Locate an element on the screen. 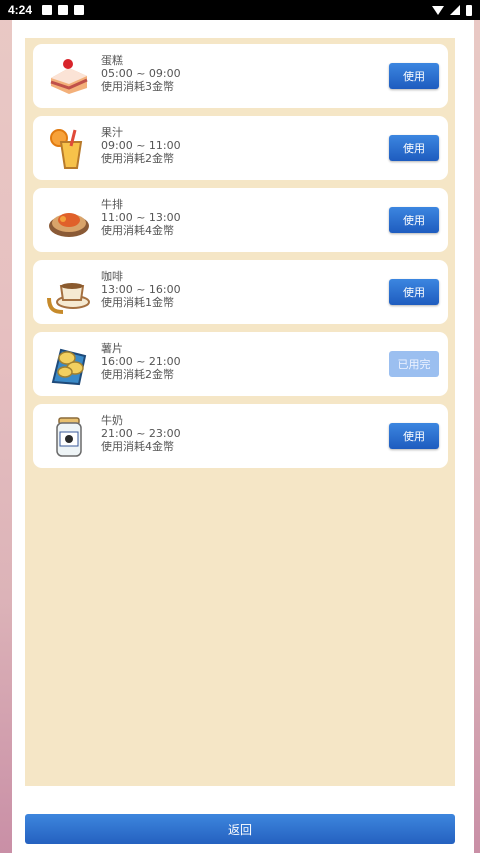 The width and height of the screenshot is (480, 853). food-time: 16:00 ~ 21:00 is located at coordinates (141, 361).